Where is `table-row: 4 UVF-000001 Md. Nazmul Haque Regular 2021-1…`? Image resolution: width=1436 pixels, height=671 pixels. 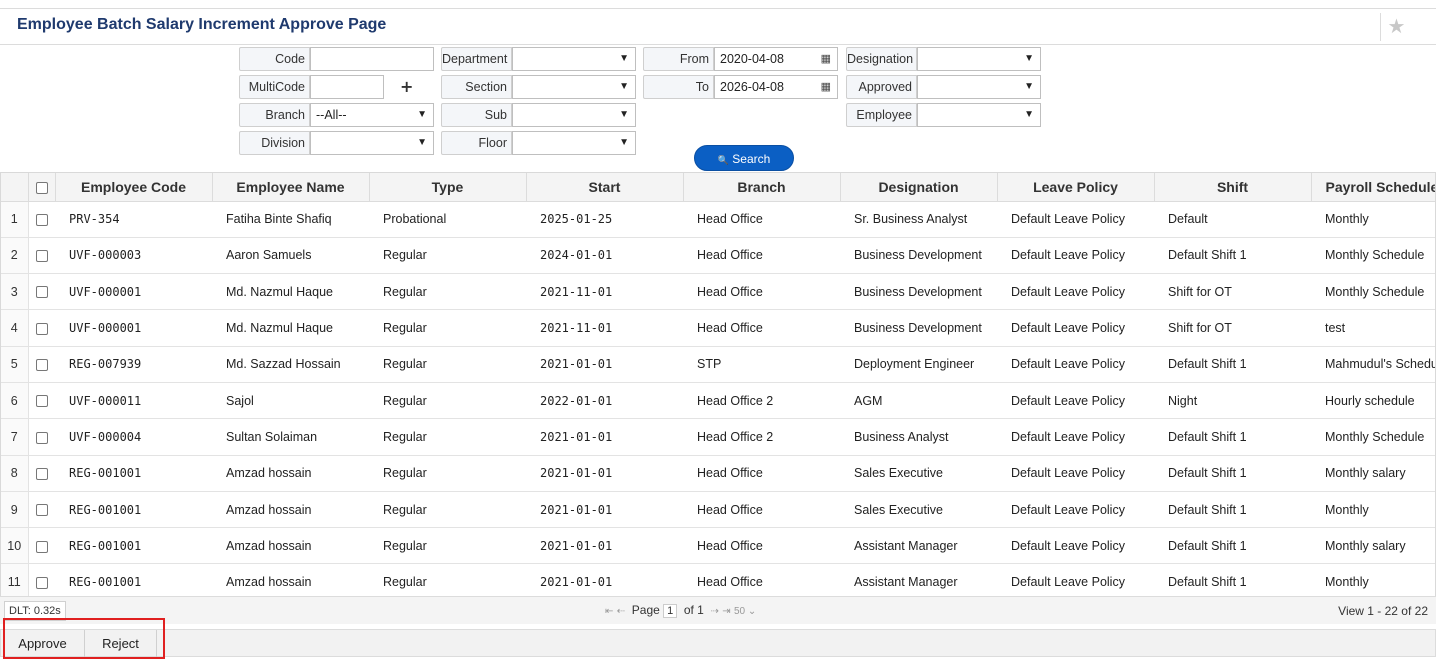
table-row: 4 UVF-000001 Md. Nazmul Haque Regular 2021-1… is located at coordinates (718, 328).